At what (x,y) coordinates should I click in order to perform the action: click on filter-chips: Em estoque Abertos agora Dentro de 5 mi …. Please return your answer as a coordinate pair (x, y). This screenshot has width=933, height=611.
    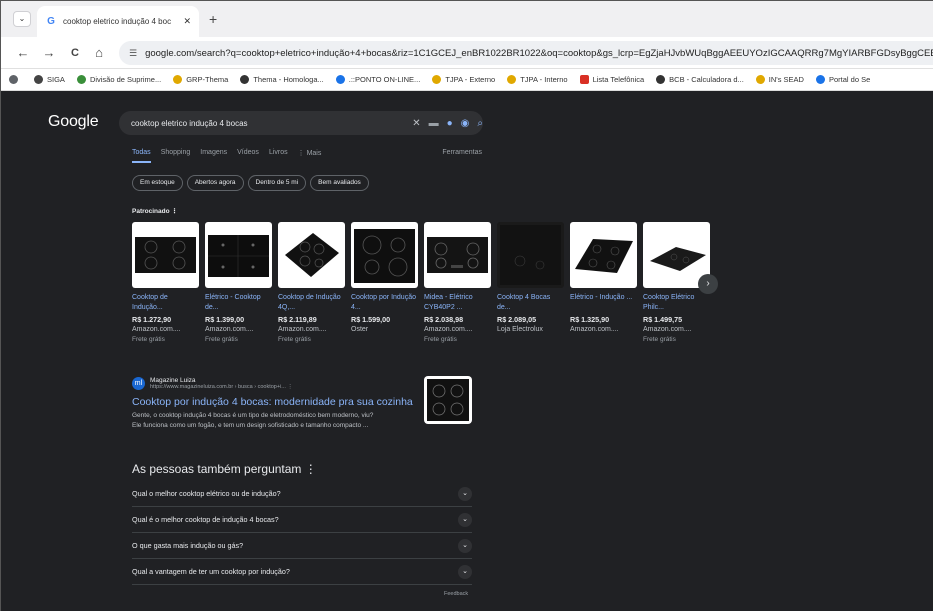
    Looking at the image, I should click on (252, 183).